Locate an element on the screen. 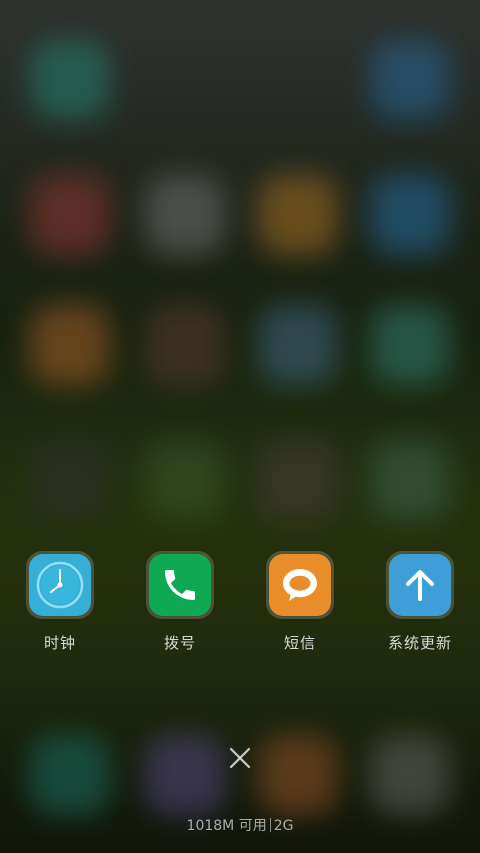 This screenshot has width=480, height=853. memory-available: 1018M 可用 is located at coordinates (226, 826).